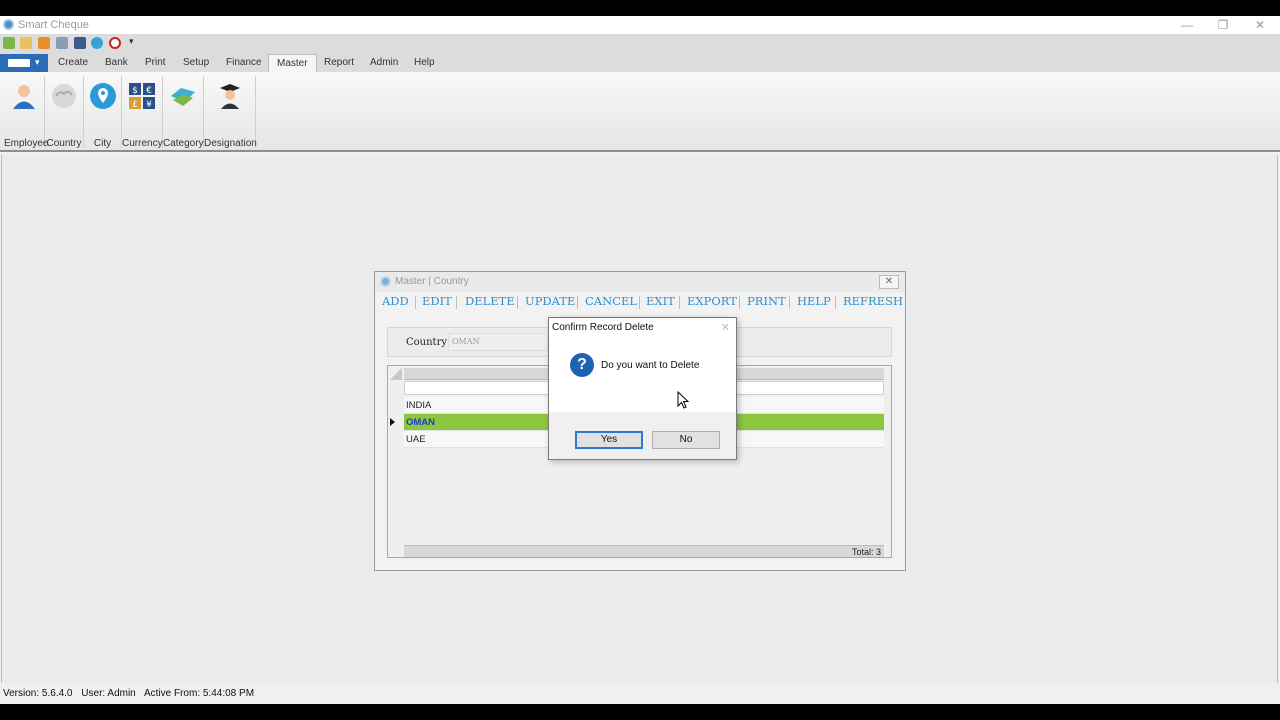  Describe the element at coordinates (427, 342) in the screenshot. I see `country-field-label: Country` at that location.